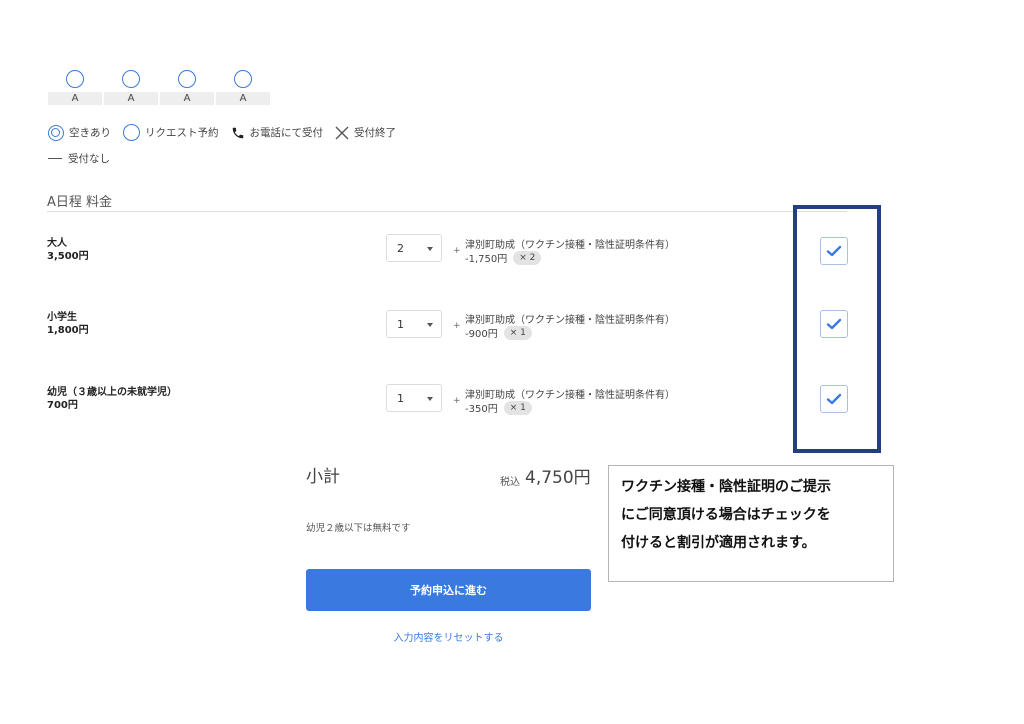 The width and height of the screenshot is (1024, 724). What do you see at coordinates (375, 133) in the screenshot?
I see `legend-closed-label: 受付終了` at bounding box center [375, 133].